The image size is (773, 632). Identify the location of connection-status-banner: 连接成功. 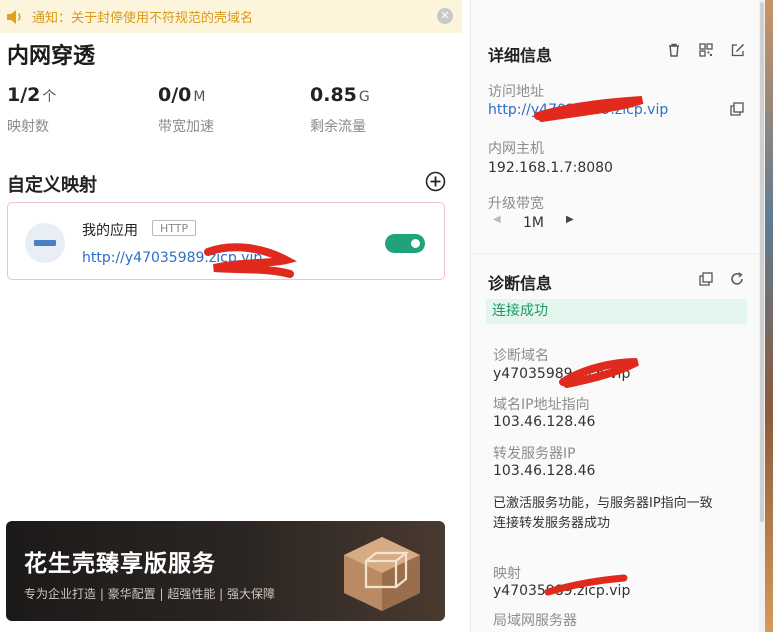
(616, 311).